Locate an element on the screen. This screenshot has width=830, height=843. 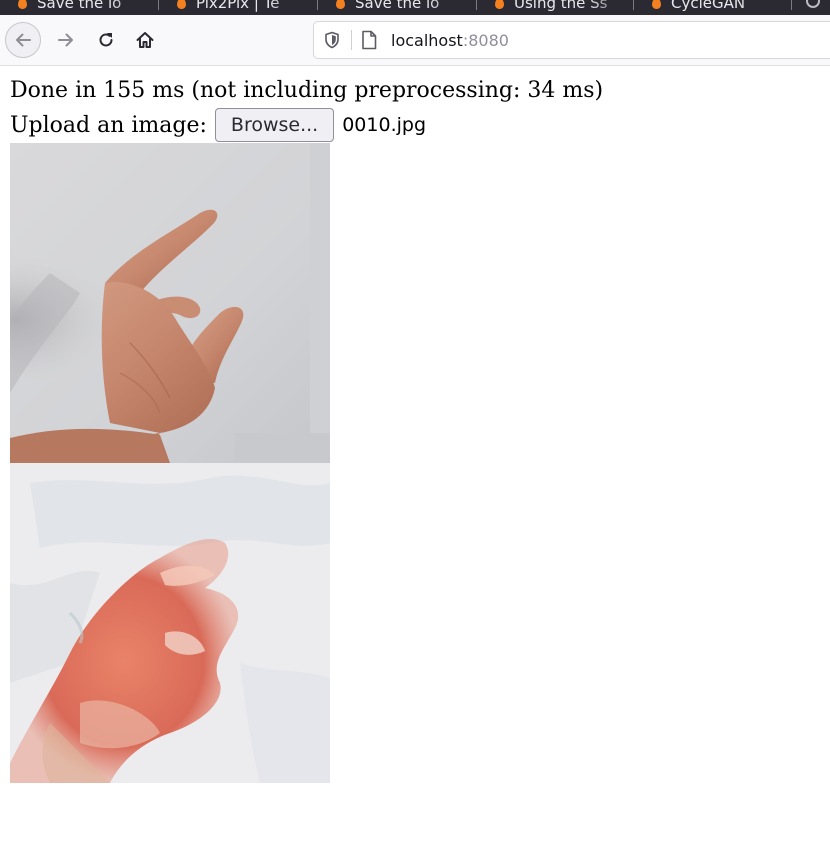
home-icon is located at coordinates (145, 40).